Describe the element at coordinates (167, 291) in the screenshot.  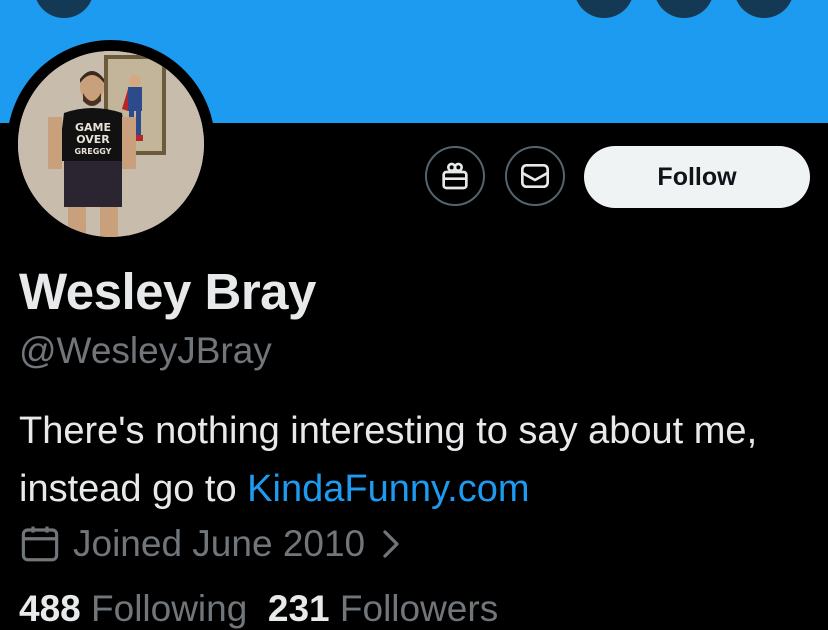
I see `profile-name: Wesley Bray` at that location.